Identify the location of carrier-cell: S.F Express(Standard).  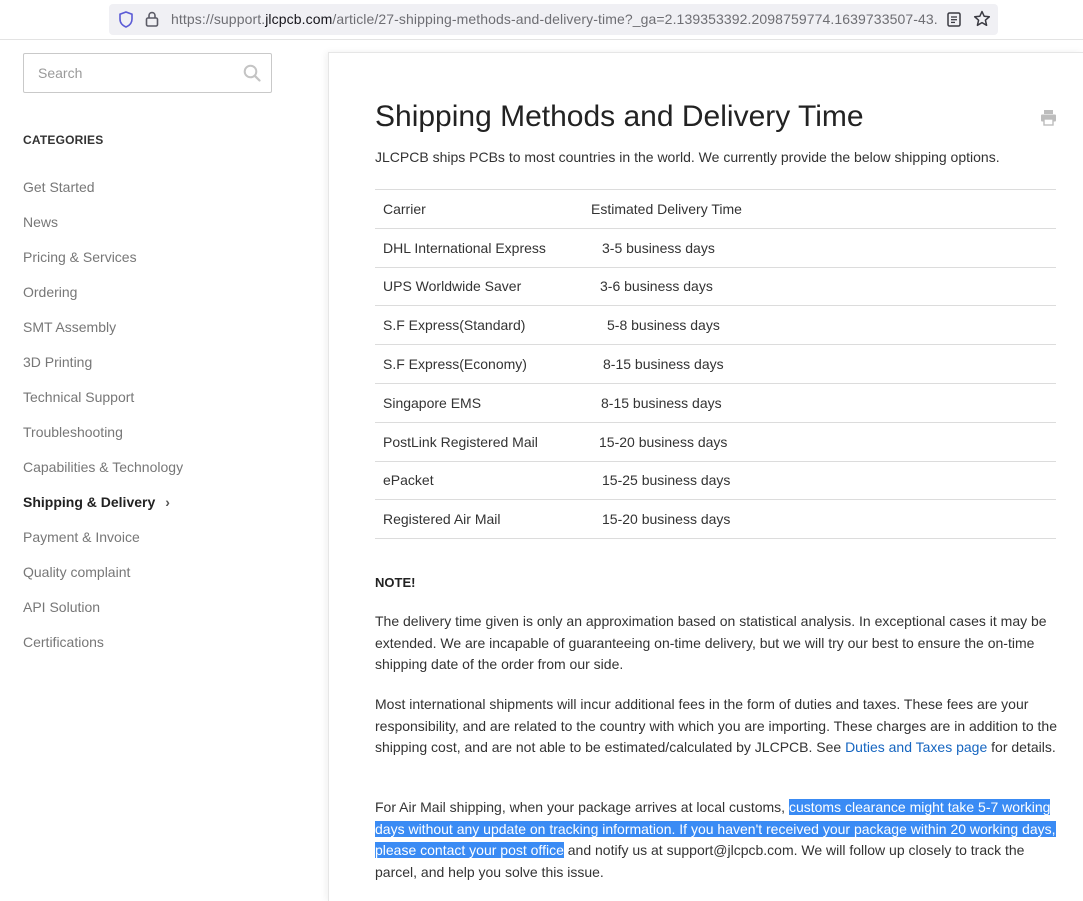
(483, 325).